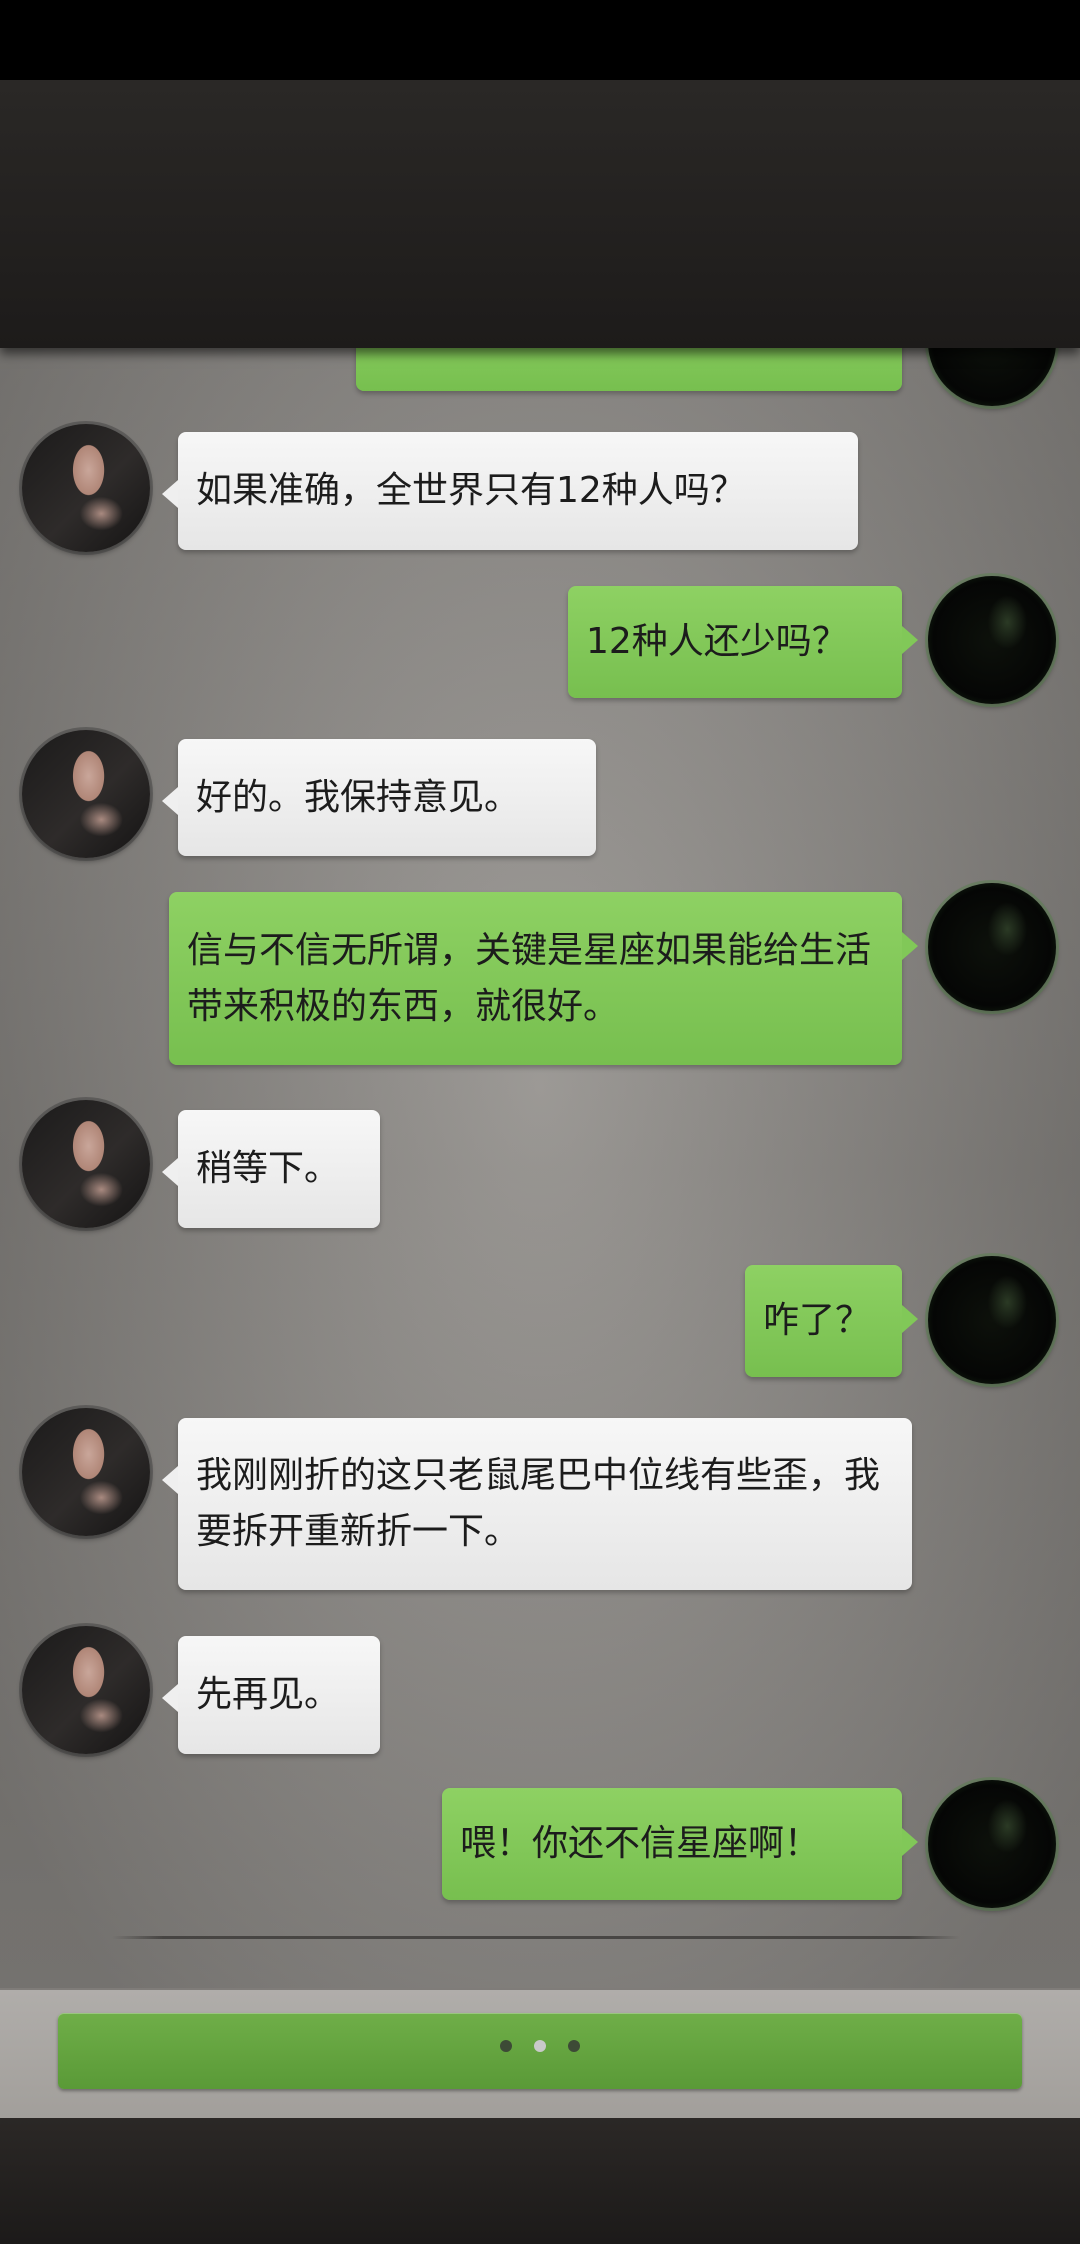 This screenshot has width=1080, height=2244. Describe the element at coordinates (540, 214) in the screenshot. I see `header-bar` at that location.